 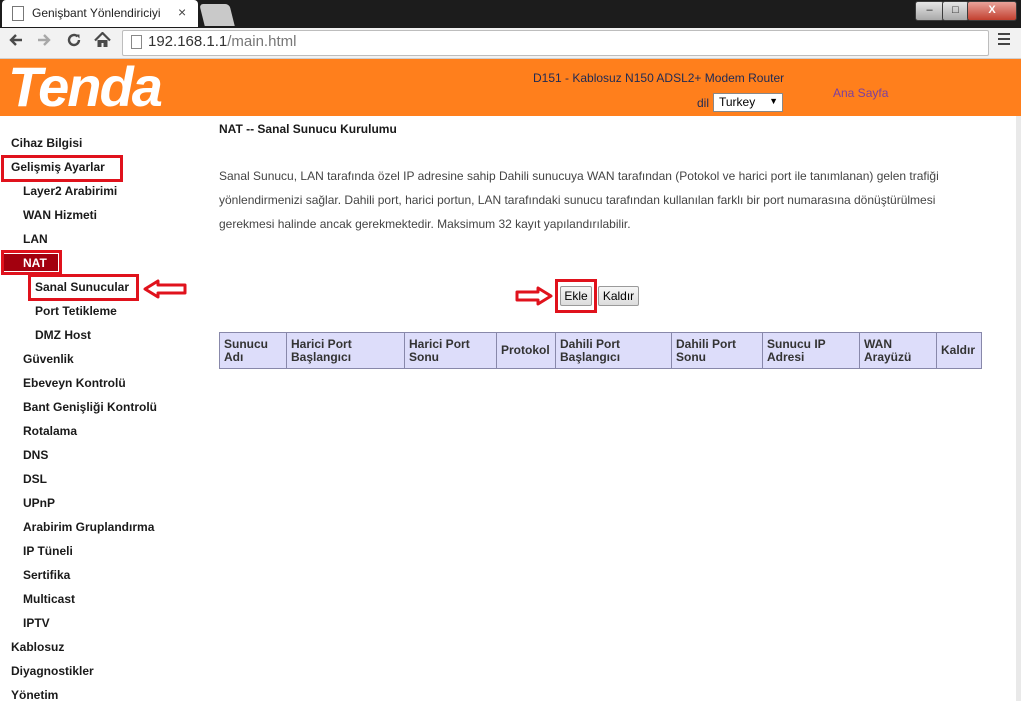 What do you see at coordinates (60, 215) in the screenshot?
I see `sidebar-item-wan-service: WAN Hizmeti` at bounding box center [60, 215].